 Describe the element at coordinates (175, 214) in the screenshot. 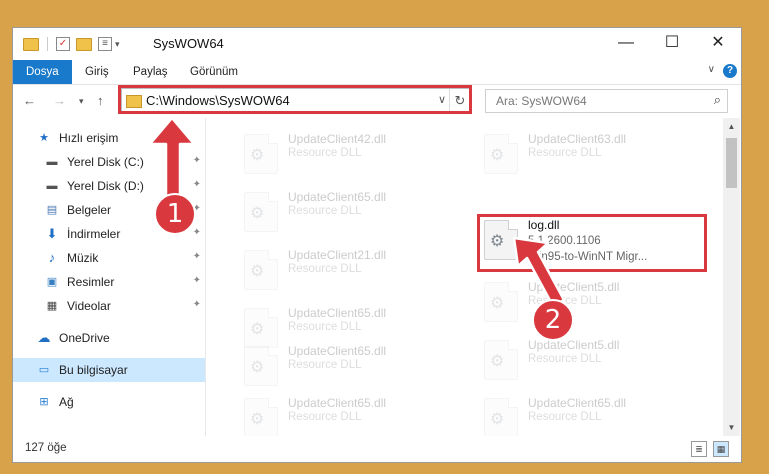

I see `step-1-badge: 1` at that location.